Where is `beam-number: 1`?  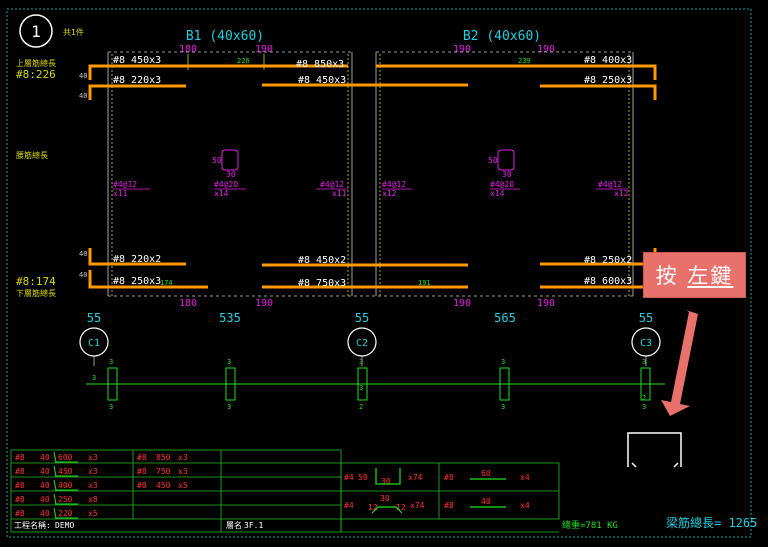
beam-number: 1 is located at coordinates (36, 31).